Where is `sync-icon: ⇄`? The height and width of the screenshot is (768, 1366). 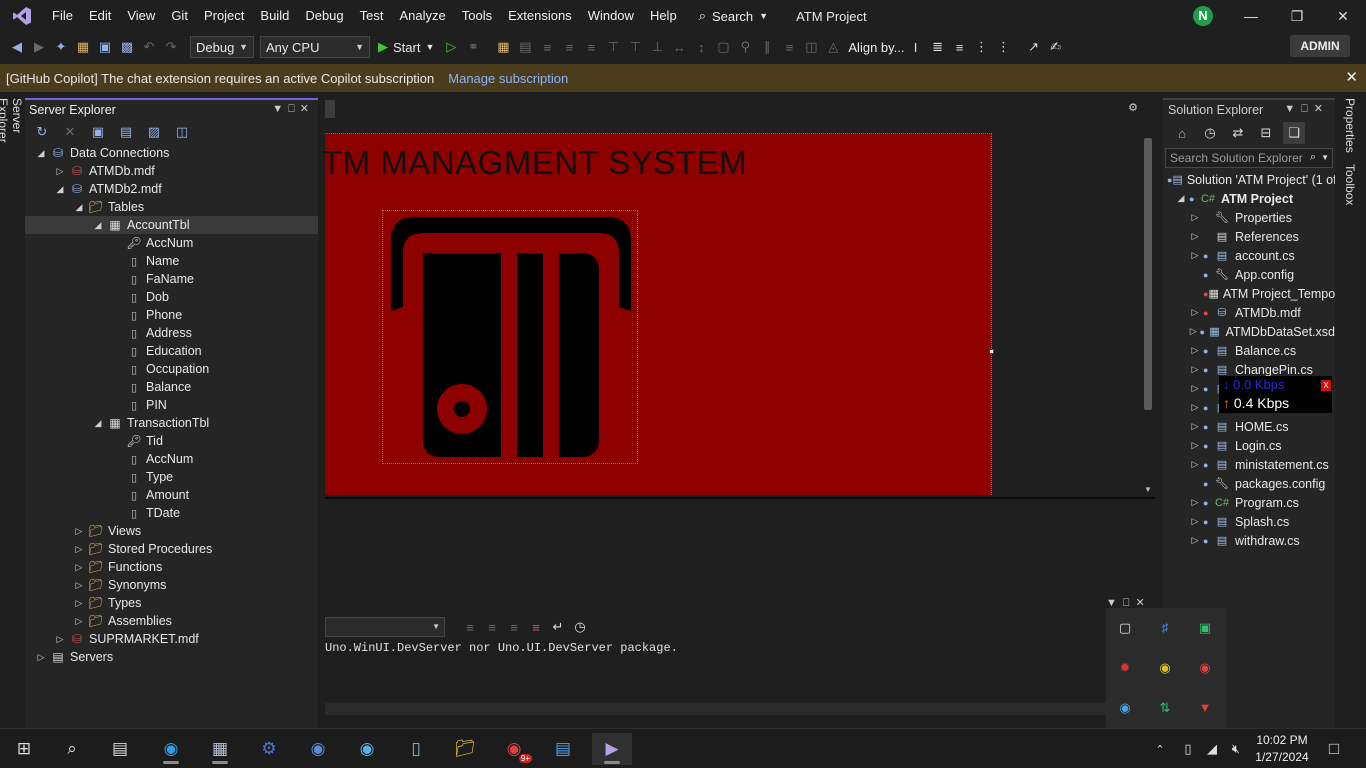
sync-icon: ⇄ is located at coordinates (1238, 133).